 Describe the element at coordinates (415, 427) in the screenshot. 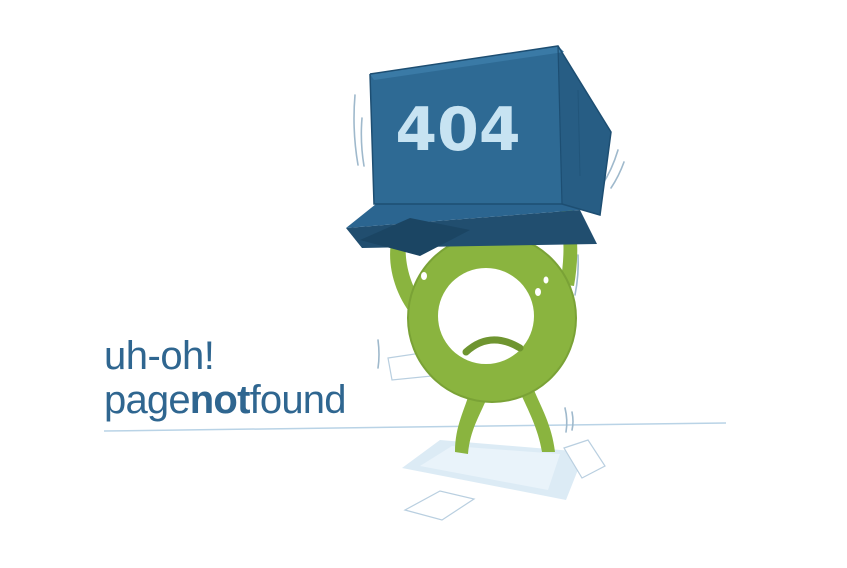

I see `floor-line` at that location.